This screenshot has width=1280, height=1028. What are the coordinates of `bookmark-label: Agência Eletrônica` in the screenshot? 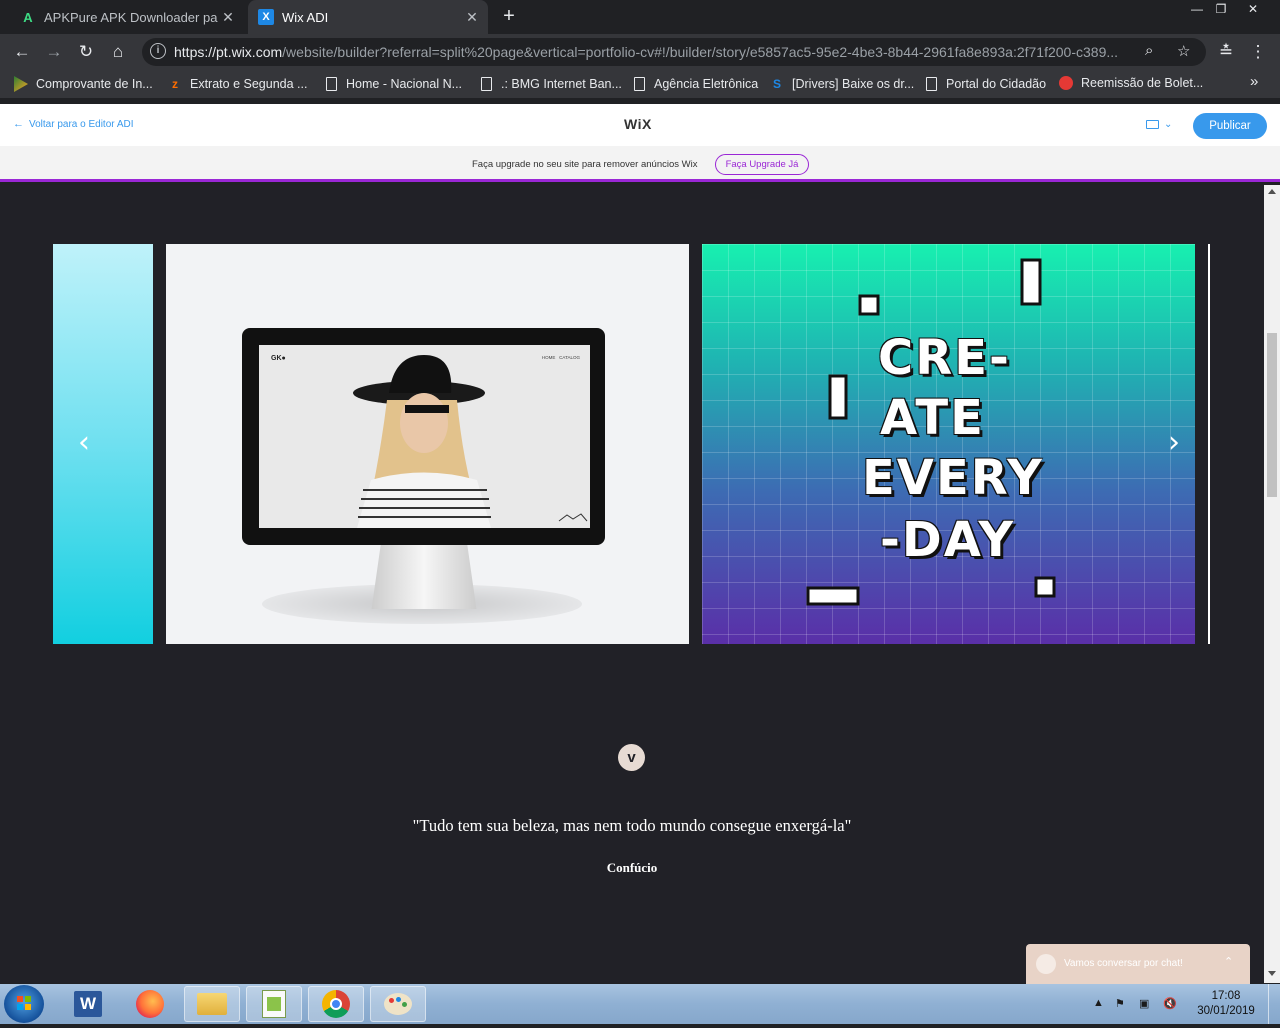 It's located at (706, 84).